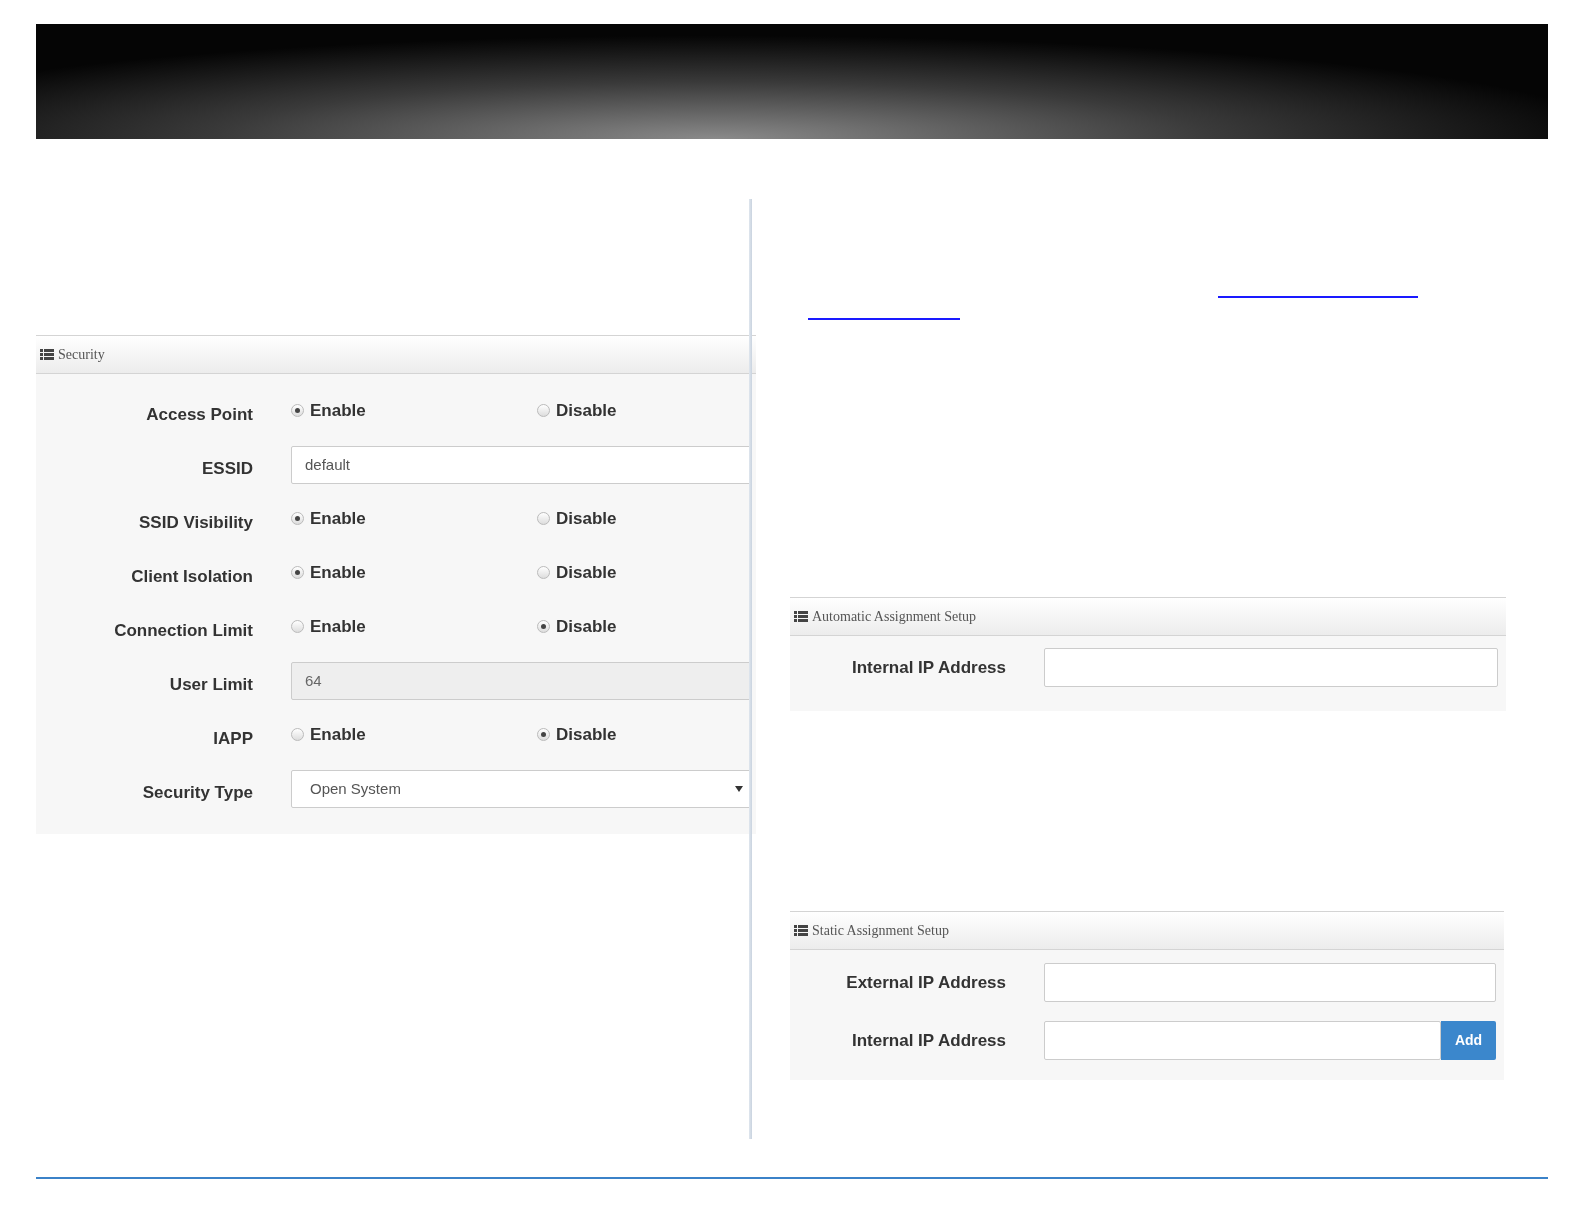  Describe the element at coordinates (521, 465) in the screenshot. I see `input-field: default` at that location.